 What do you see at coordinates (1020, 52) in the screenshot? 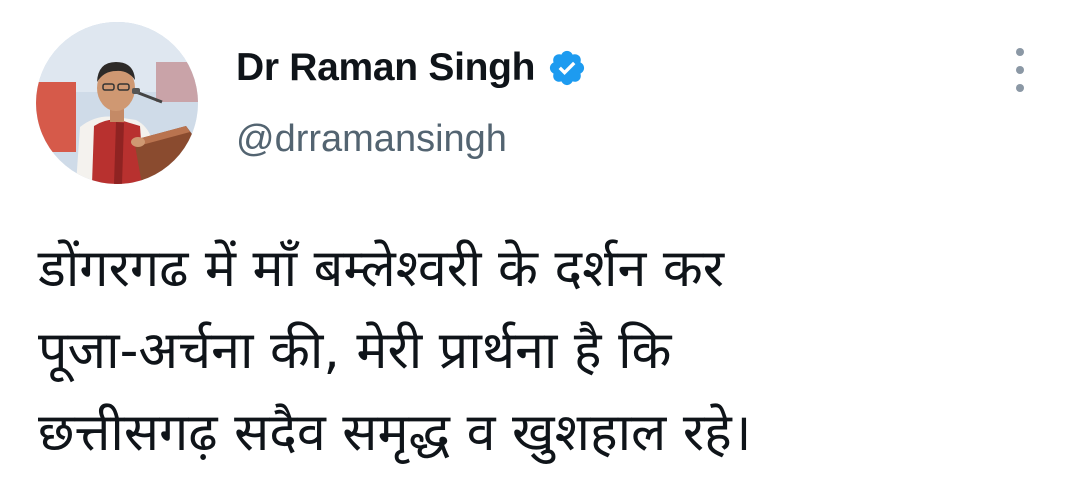
I see `more-vertical-icon` at bounding box center [1020, 52].